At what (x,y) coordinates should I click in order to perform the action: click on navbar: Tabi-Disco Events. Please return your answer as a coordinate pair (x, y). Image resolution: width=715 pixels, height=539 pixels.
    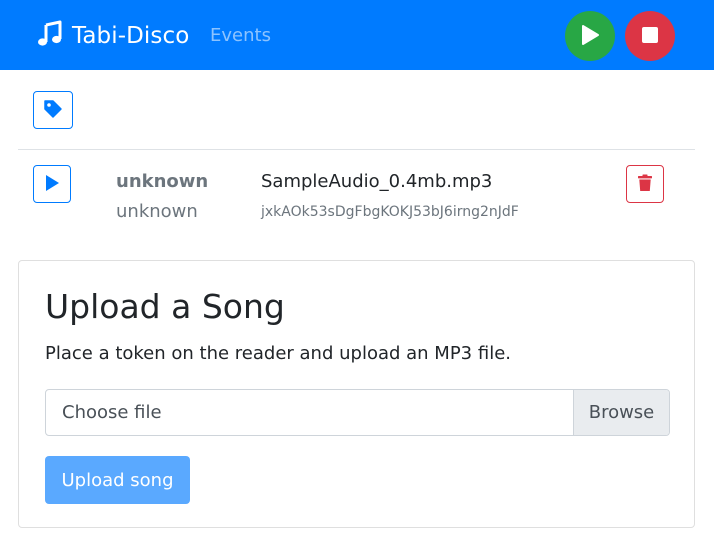
    Looking at the image, I should click on (357, 35).